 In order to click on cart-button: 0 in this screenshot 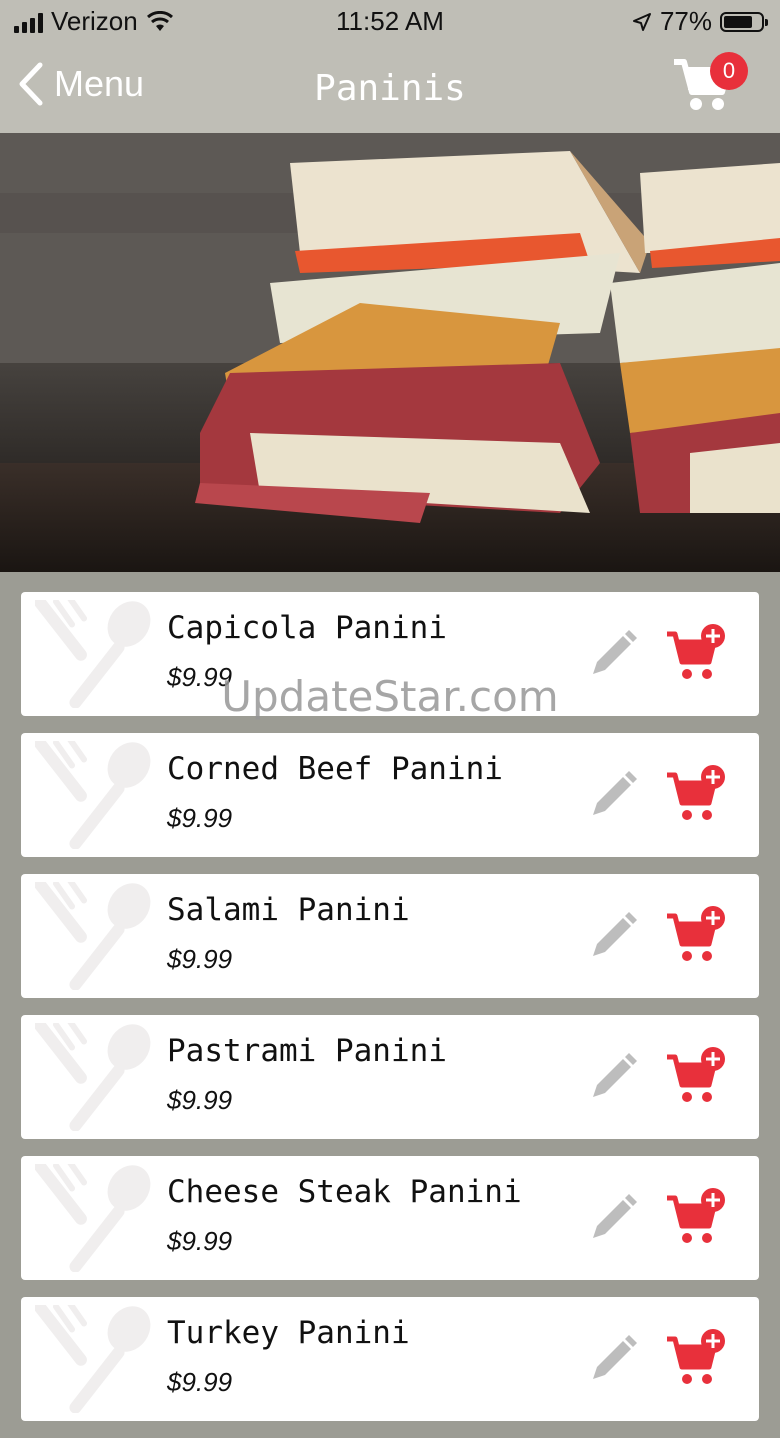, I will do `click(710, 85)`.